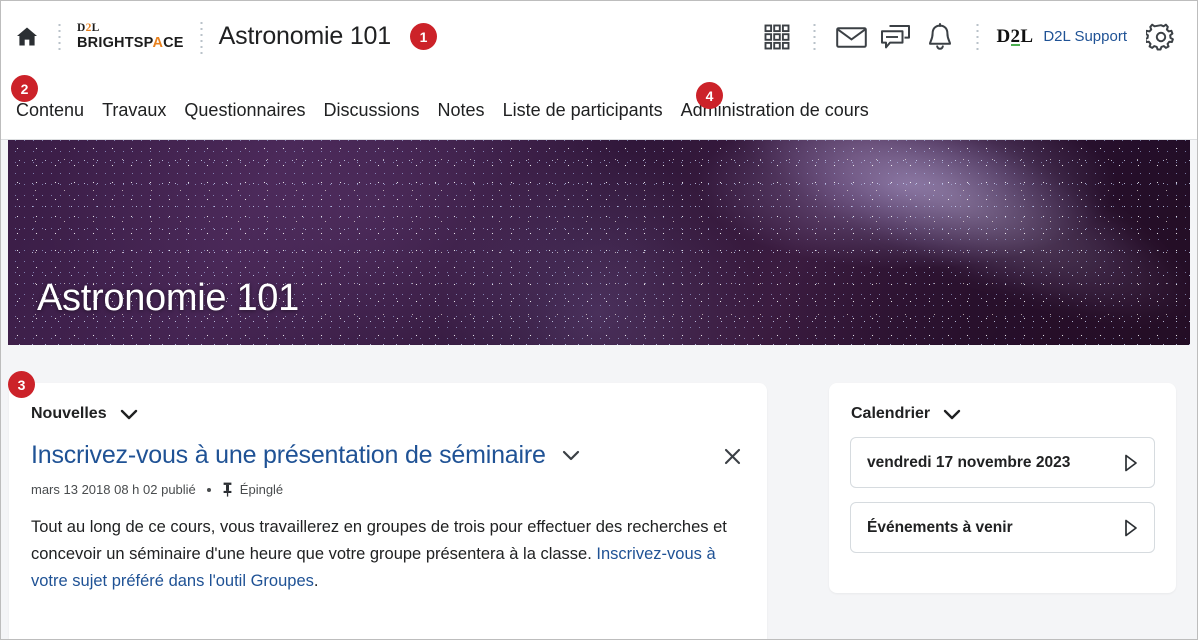 The width and height of the screenshot is (1198, 640). Describe the element at coordinates (27, 37) in the screenshot. I see `home-icon` at that location.